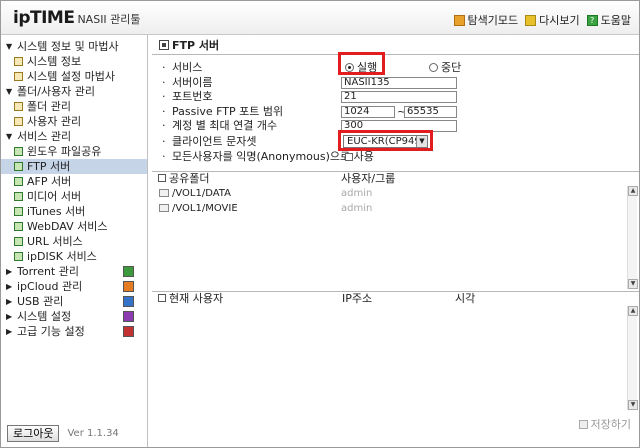  I want to click on users-scrollbar: ▲ ▼, so click(632, 358).